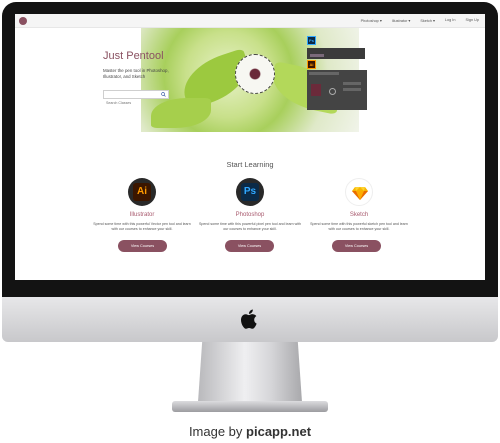 Image resolution: width=500 pixels, height=443 pixels. Describe the element at coordinates (450, 20) in the screenshot. I see `nav-login: Log In` at that location.